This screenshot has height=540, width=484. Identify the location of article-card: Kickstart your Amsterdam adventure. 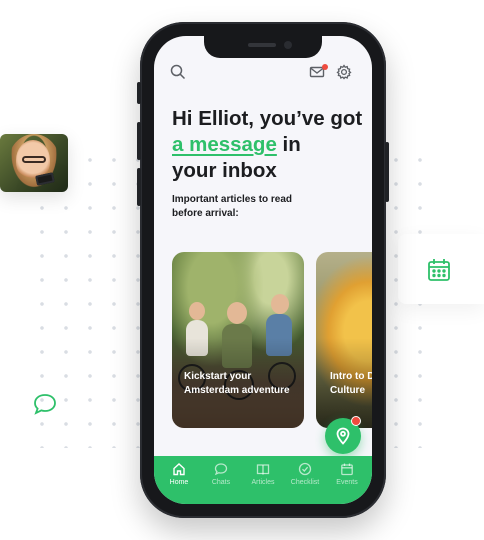
(238, 340).